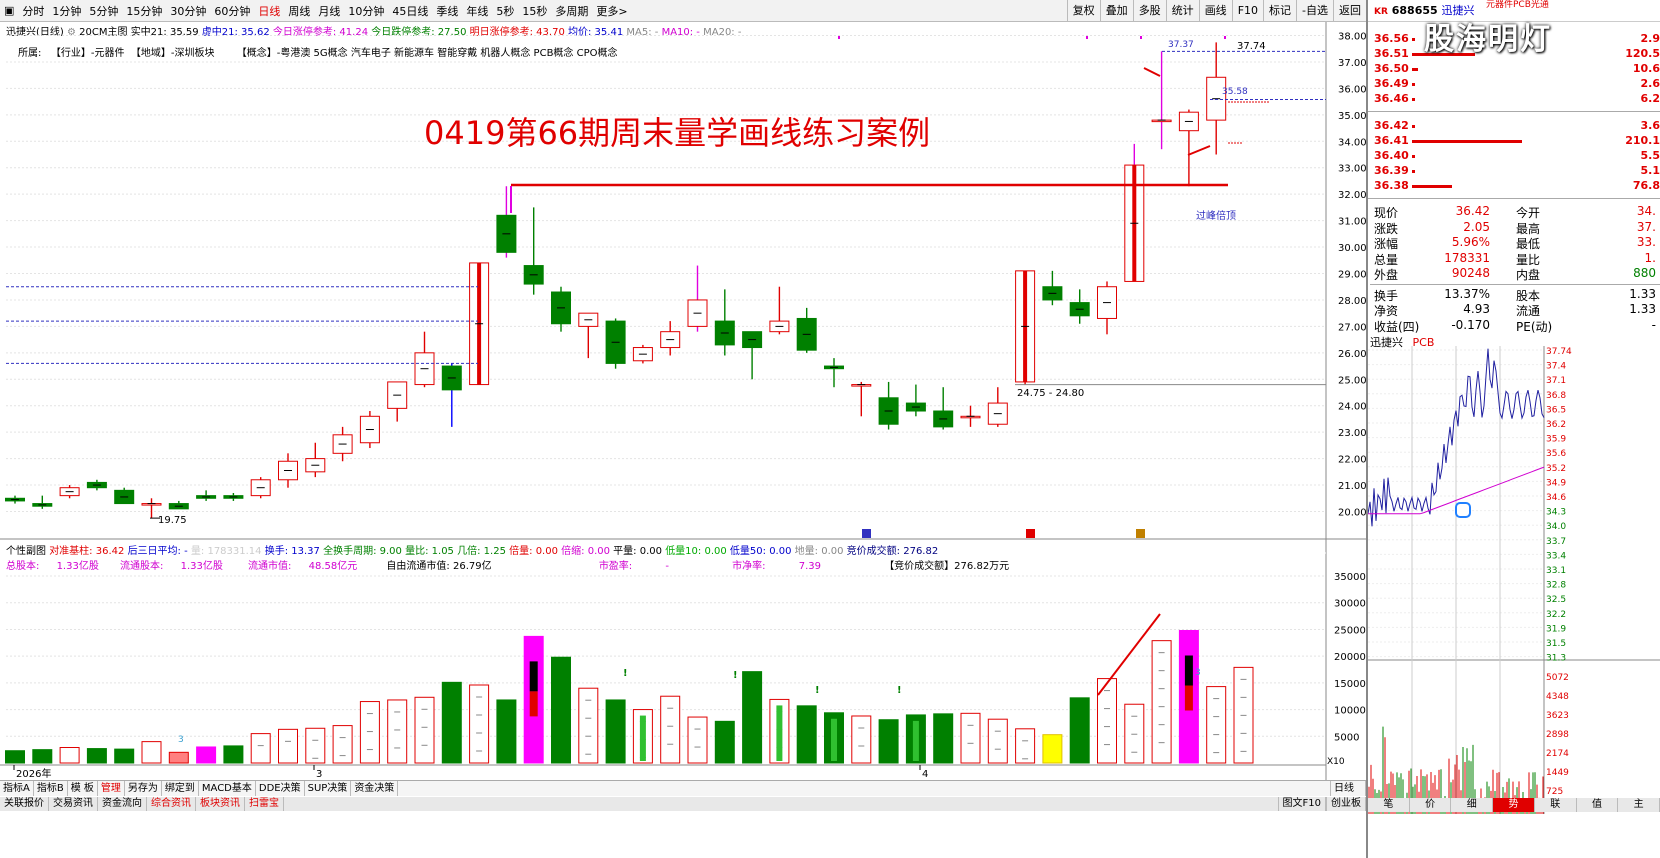  I want to click on bottom-period-label: 日线, so click(1348, 788).